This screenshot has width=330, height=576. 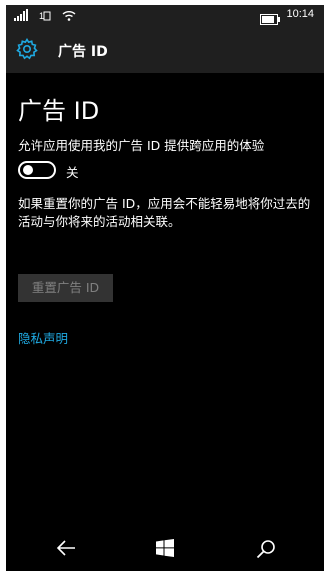 What do you see at coordinates (59, 111) in the screenshot?
I see `page-title: 广告 ID` at bounding box center [59, 111].